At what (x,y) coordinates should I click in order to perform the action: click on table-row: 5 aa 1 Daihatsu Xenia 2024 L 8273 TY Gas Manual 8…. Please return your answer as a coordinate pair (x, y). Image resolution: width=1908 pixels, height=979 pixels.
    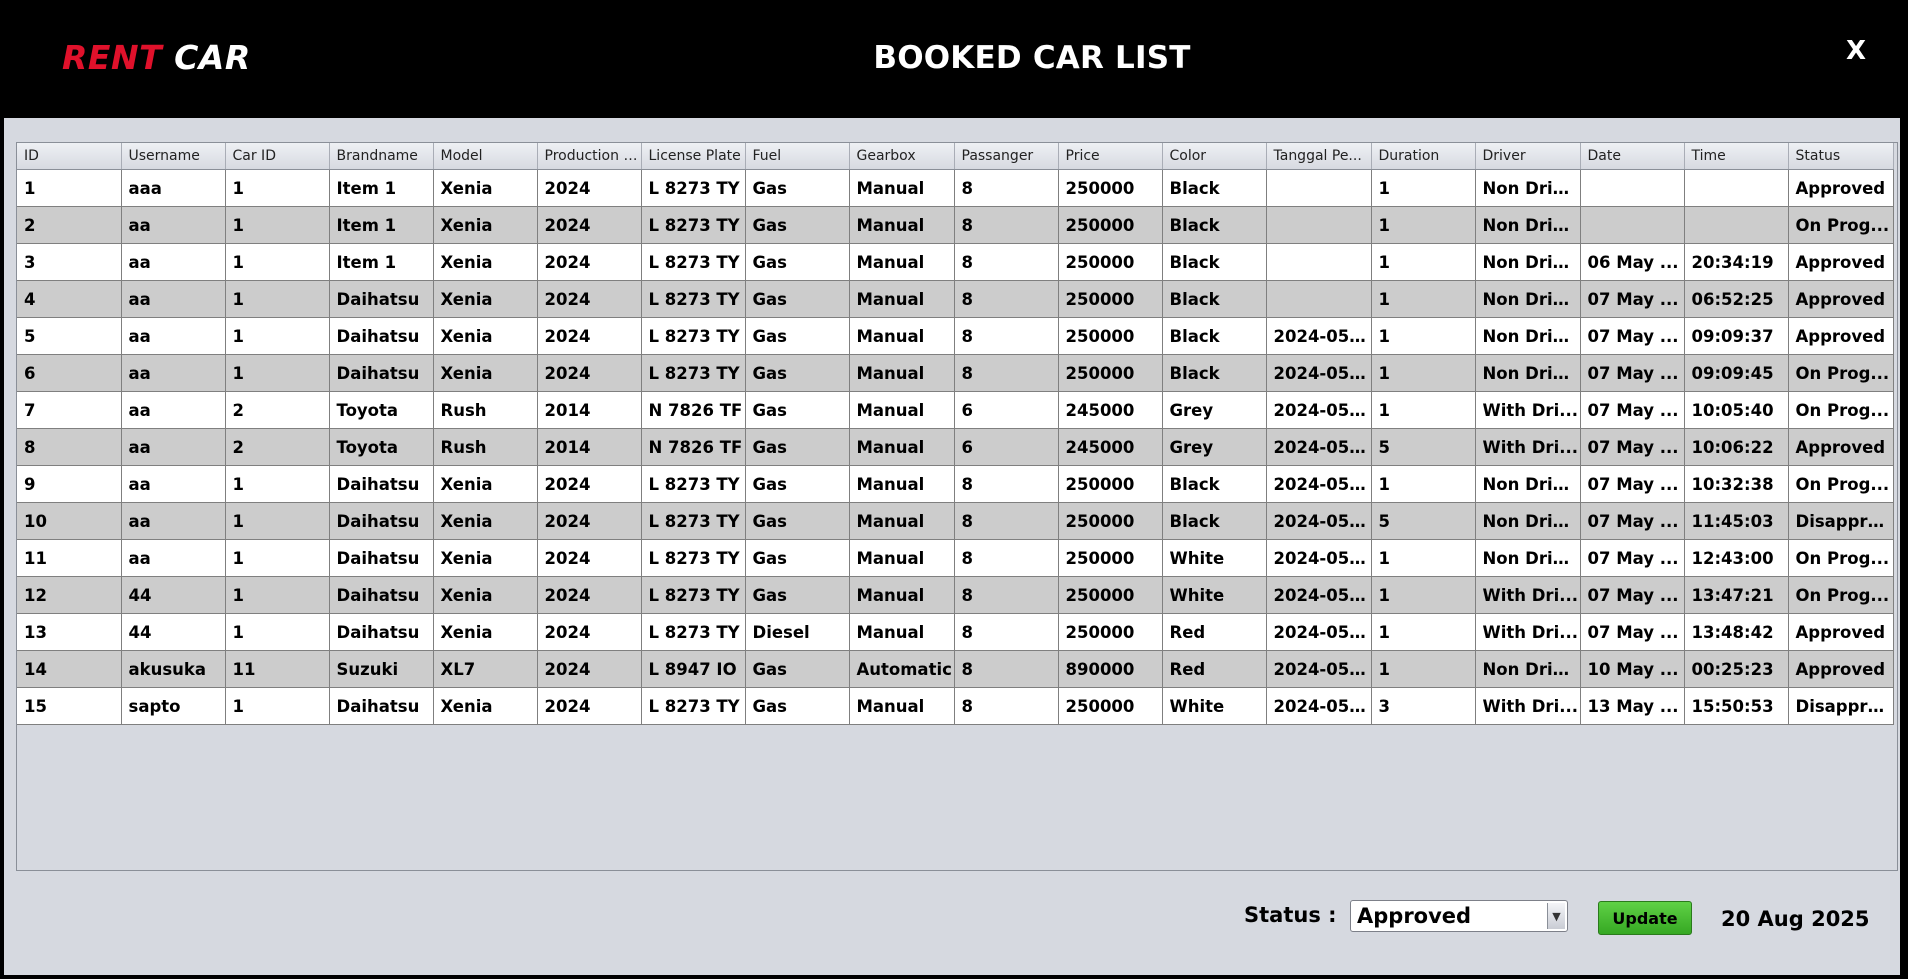
    Looking at the image, I should click on (955, 336).